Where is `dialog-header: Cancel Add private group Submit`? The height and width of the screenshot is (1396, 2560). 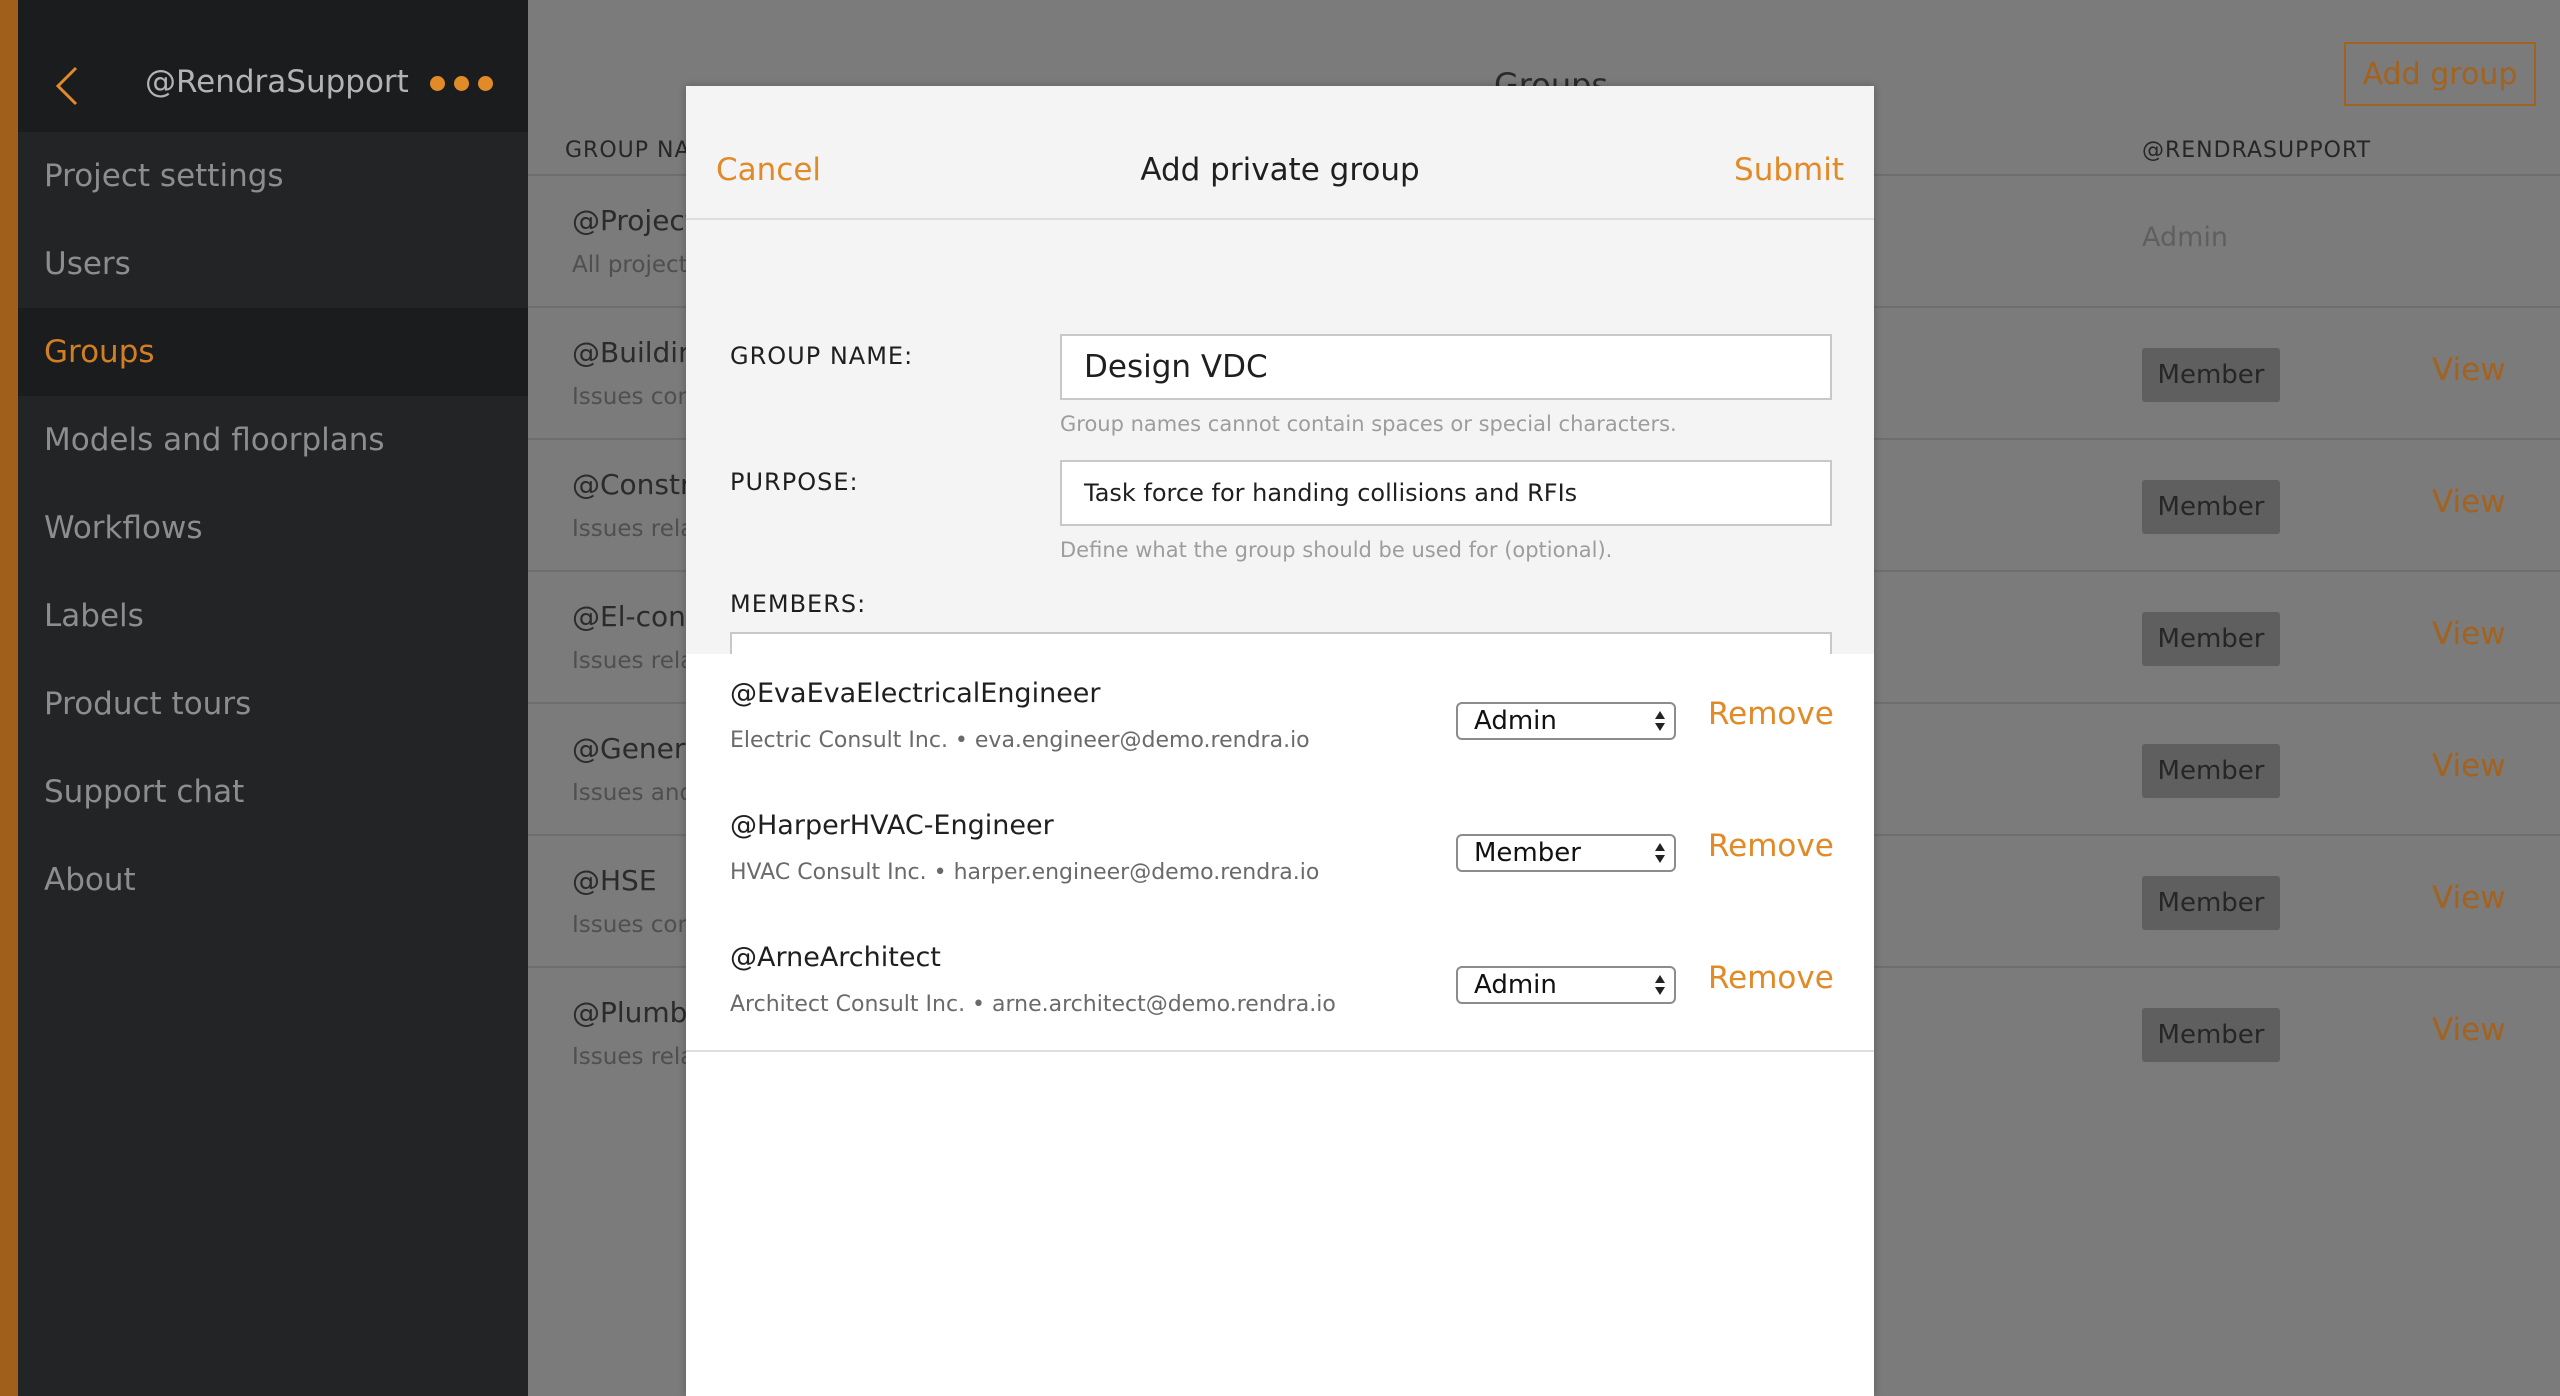 dialog-header: Cancel Add private group Submit is located at coordinates (1280, 153).